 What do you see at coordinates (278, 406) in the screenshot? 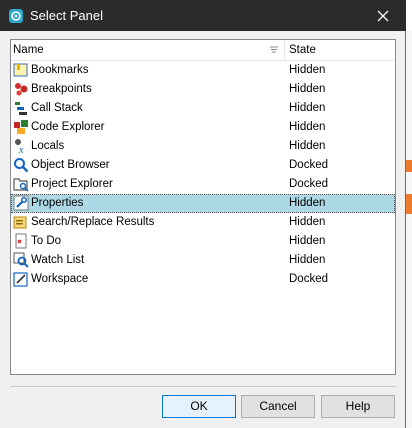
I see `cancel-button: Cancel` at bounding box center [278, 406].